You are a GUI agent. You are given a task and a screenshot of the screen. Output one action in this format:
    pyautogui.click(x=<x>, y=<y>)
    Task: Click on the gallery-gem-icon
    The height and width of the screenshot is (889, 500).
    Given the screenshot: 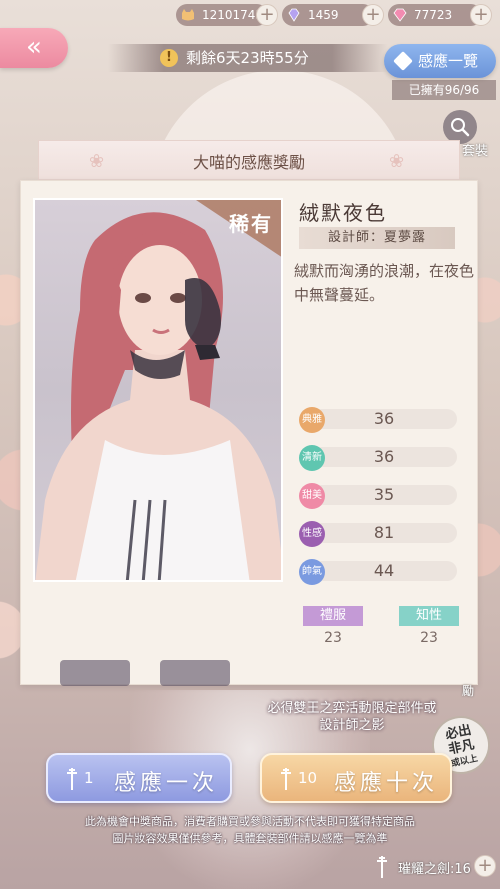 What is the action you would take?
    pyautogui.click(x=403, y=61)
    